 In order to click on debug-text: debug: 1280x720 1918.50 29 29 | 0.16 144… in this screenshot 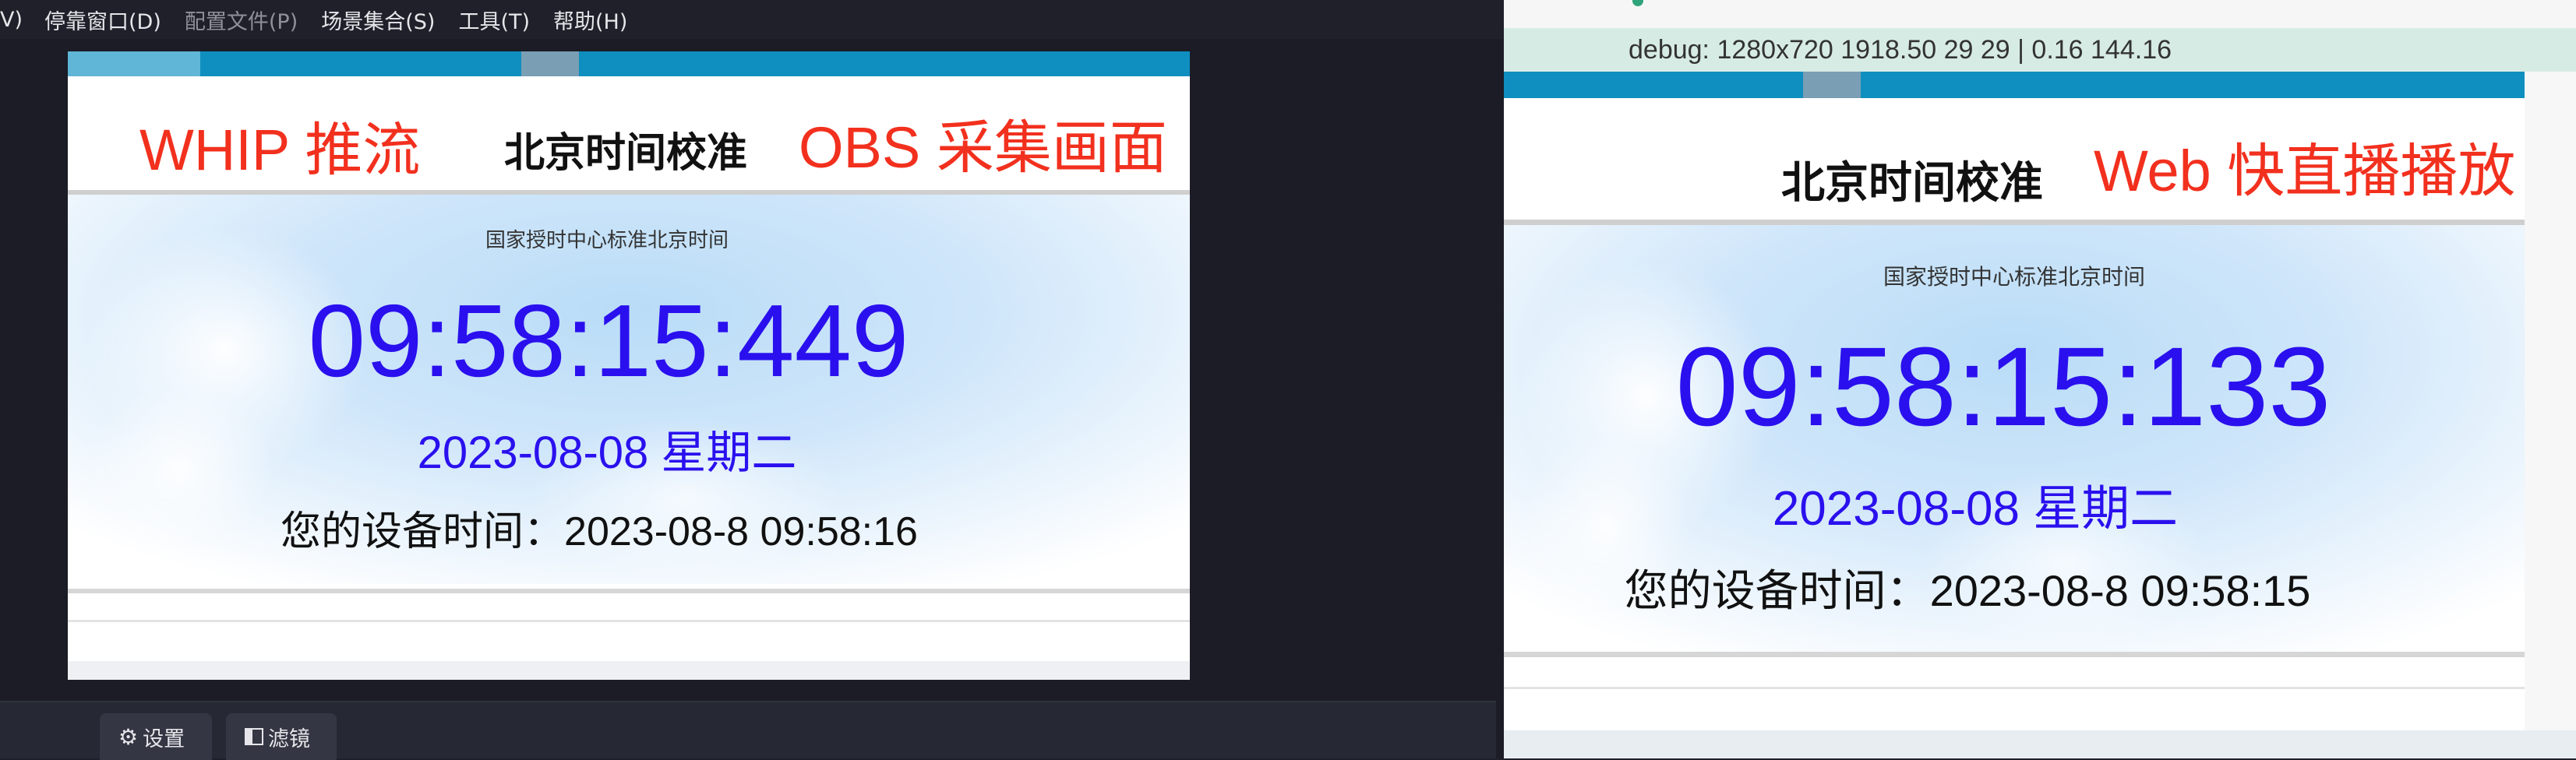, I will do `click(1900, 49)`.